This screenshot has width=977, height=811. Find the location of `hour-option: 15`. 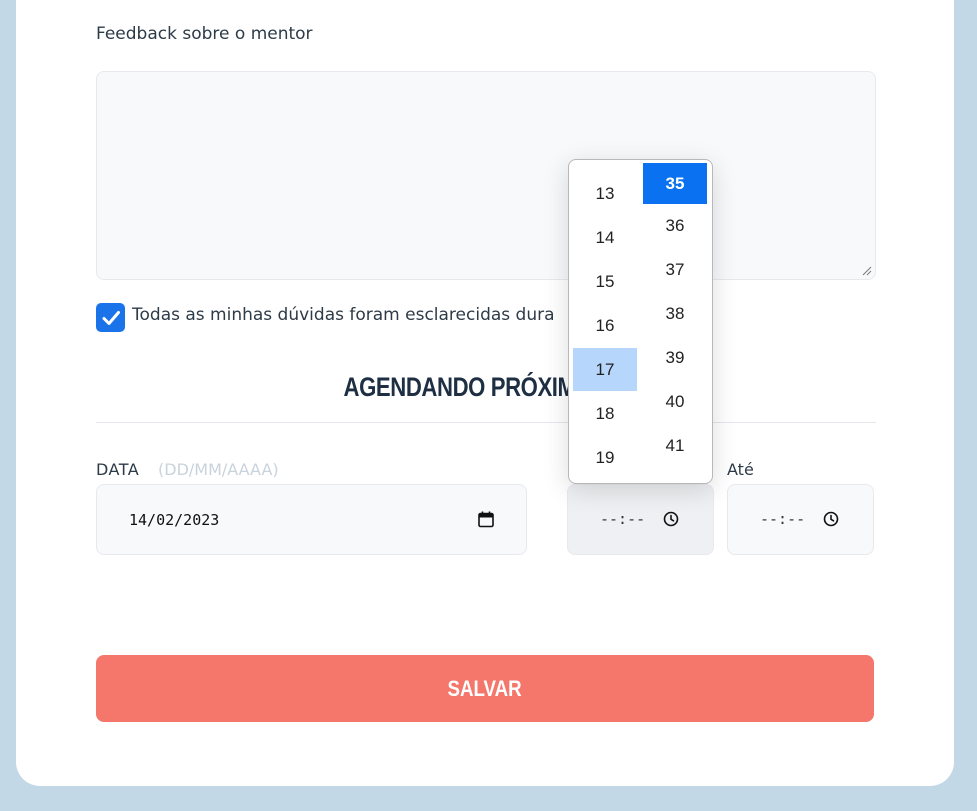

hour-option: 15 is located at coordinates (605, 281).